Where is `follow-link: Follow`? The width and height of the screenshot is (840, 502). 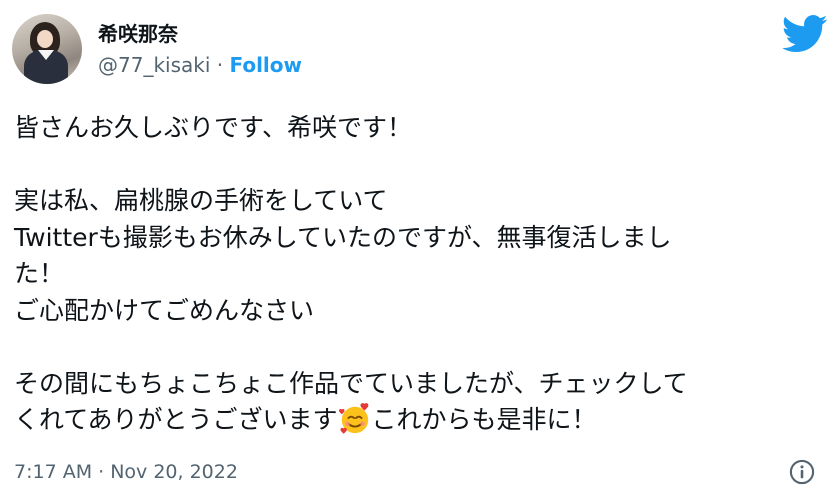
follow-link: Follow is located at coordinates (265, 65).